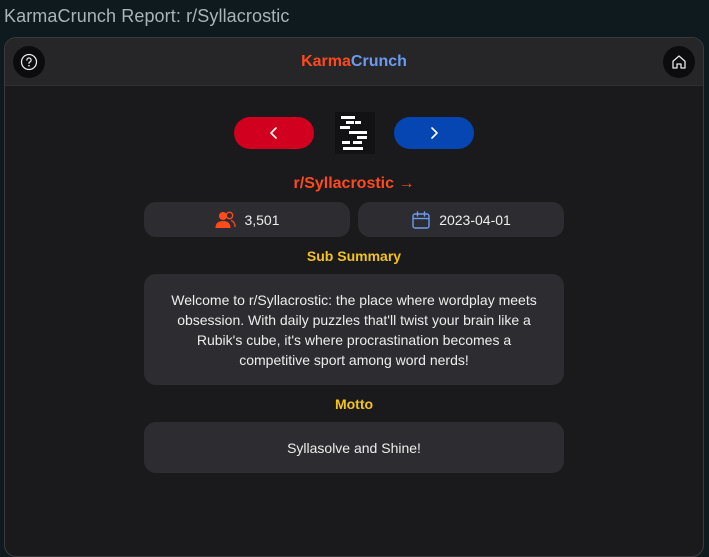  I want to click on panel-header: KarmaCrunch, so click(354, 62).